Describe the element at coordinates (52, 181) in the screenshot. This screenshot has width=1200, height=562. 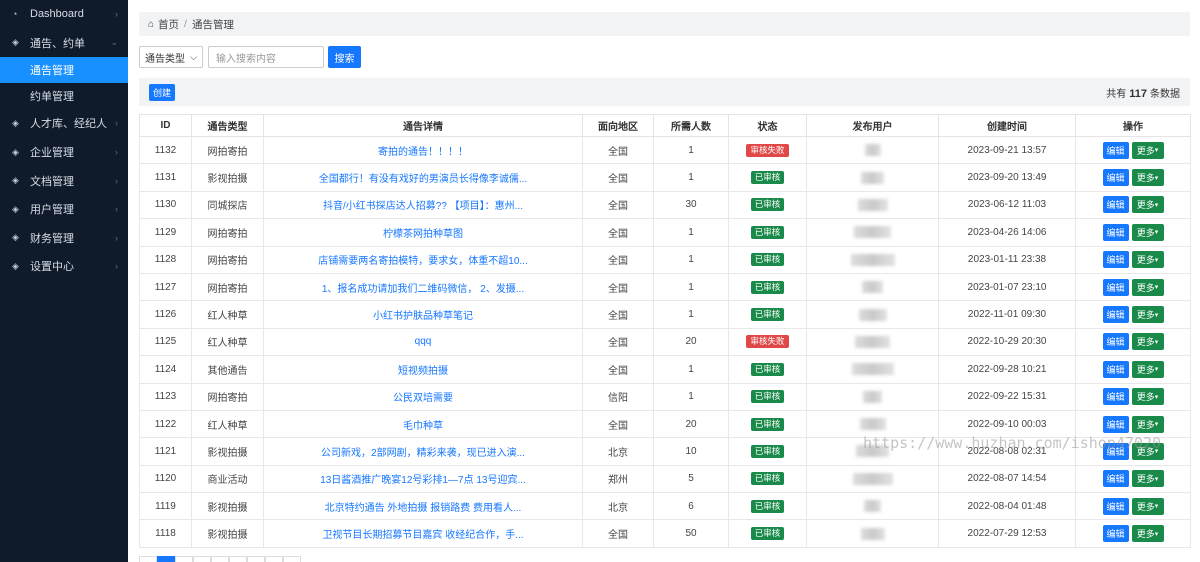
I see `sidebar-item-label: 文档管理` at that location.